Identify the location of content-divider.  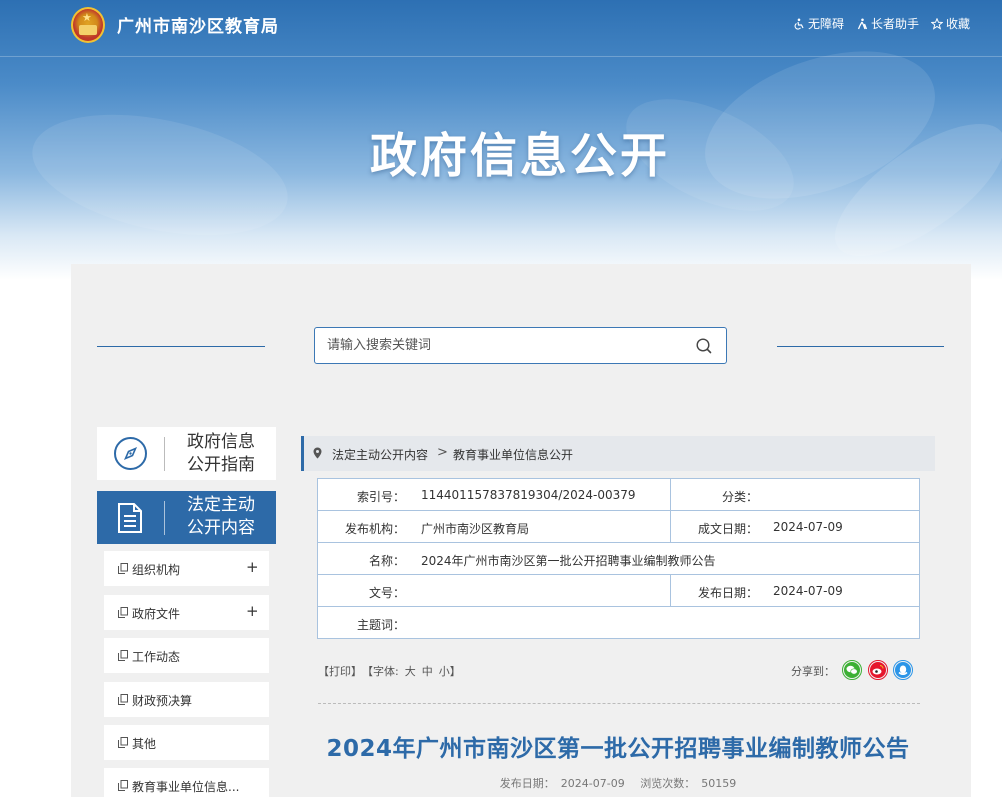
(619, 703).